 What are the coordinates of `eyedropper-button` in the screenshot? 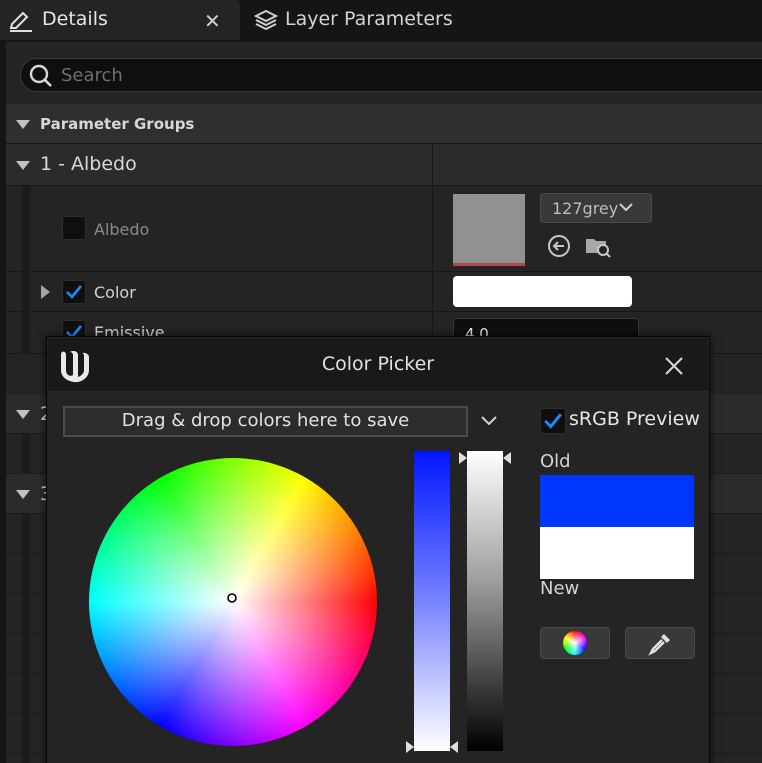 It's located at (660, 643).